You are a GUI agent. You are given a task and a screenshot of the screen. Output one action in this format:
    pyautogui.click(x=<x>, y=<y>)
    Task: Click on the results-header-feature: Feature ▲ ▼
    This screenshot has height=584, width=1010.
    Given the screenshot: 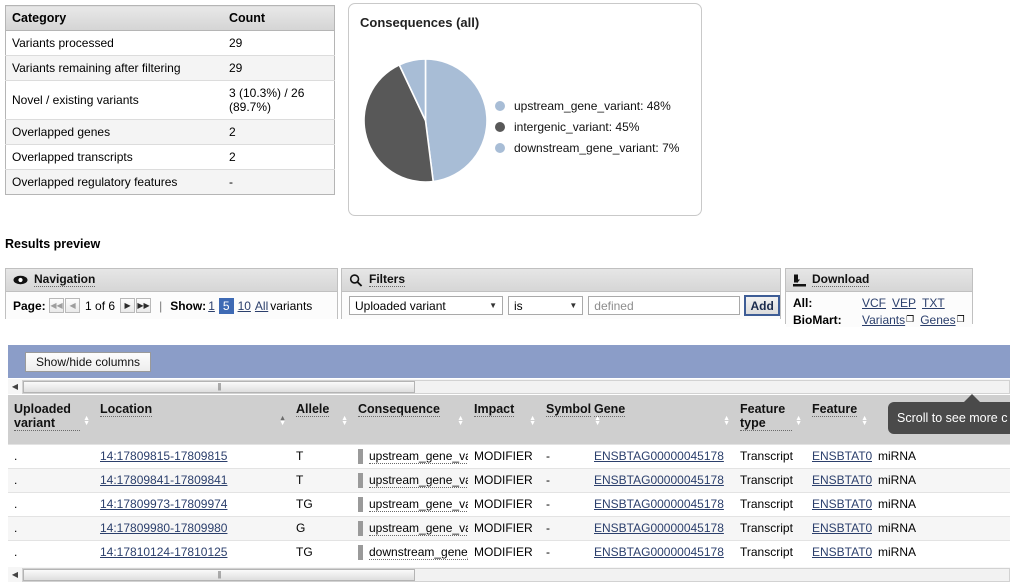 What is the action you would take?
    pyautogui.click(x=839, y=419)
    